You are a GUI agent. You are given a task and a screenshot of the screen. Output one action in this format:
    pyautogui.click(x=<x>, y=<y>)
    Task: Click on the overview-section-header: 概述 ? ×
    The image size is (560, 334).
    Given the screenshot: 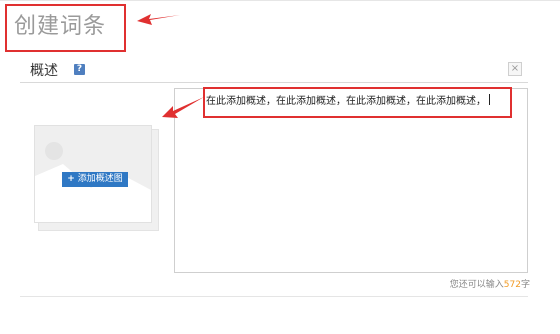 What is the action you would take?
    pyautogui.click(x=274, y=70)
    